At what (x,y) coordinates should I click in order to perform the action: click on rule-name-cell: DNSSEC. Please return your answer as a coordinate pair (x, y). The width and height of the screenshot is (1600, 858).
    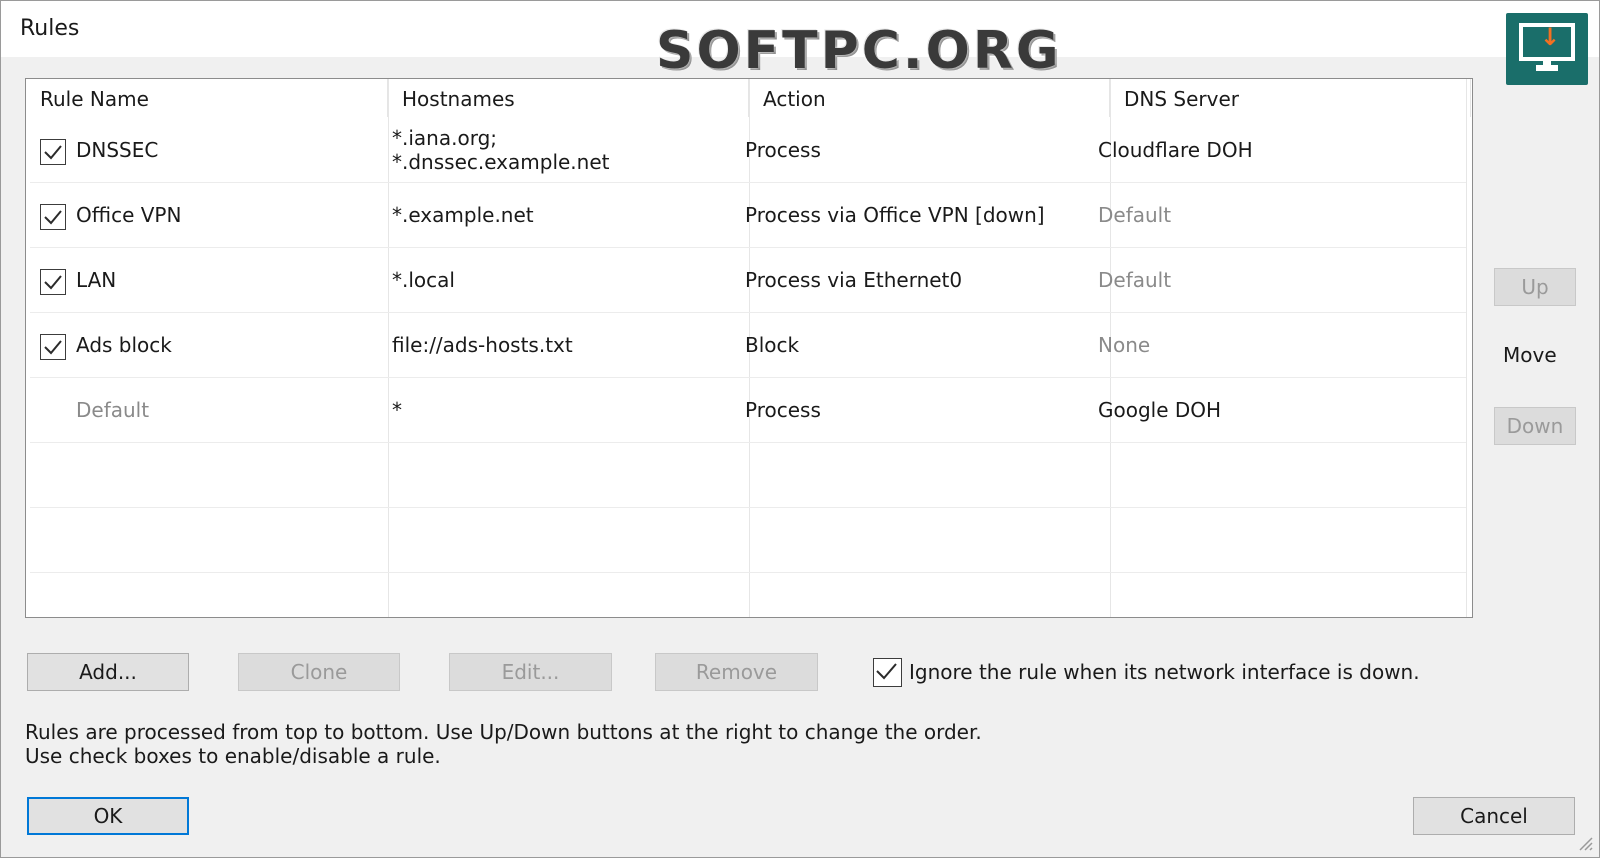
    Looking at the image, I should click on (117, 150).